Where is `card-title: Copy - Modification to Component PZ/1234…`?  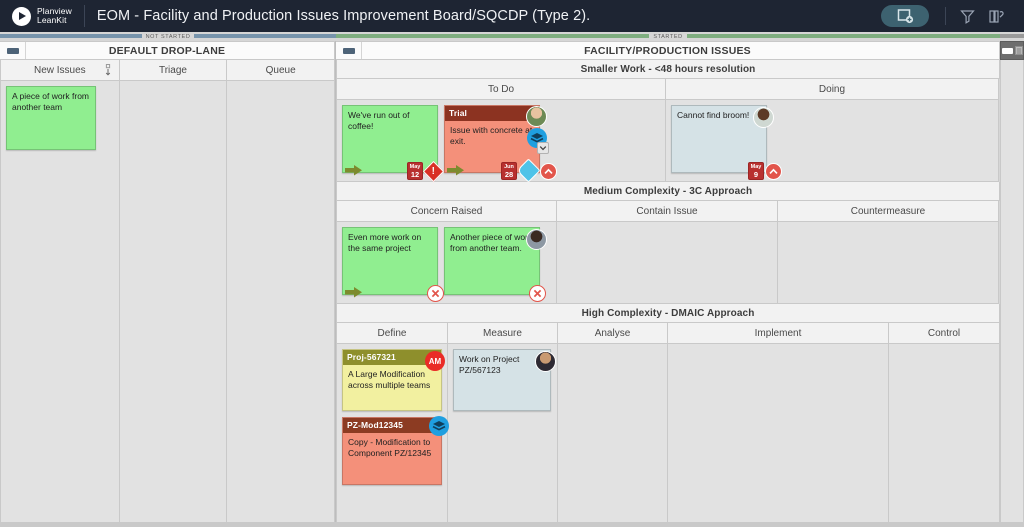
card-title: Copy - Modification to Component PZ/1234… is located at coordinates (390, 447).